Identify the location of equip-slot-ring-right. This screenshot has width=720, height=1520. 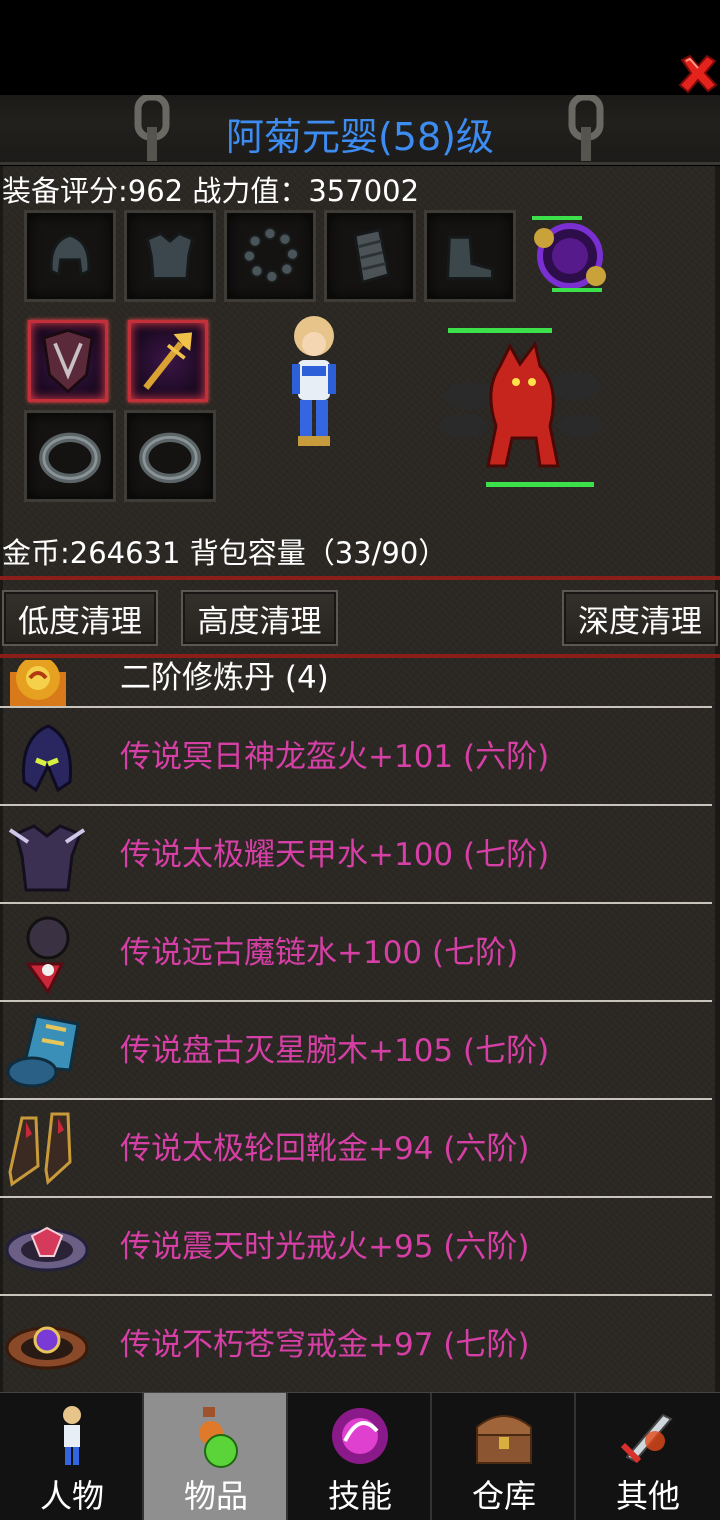
(170, 456).